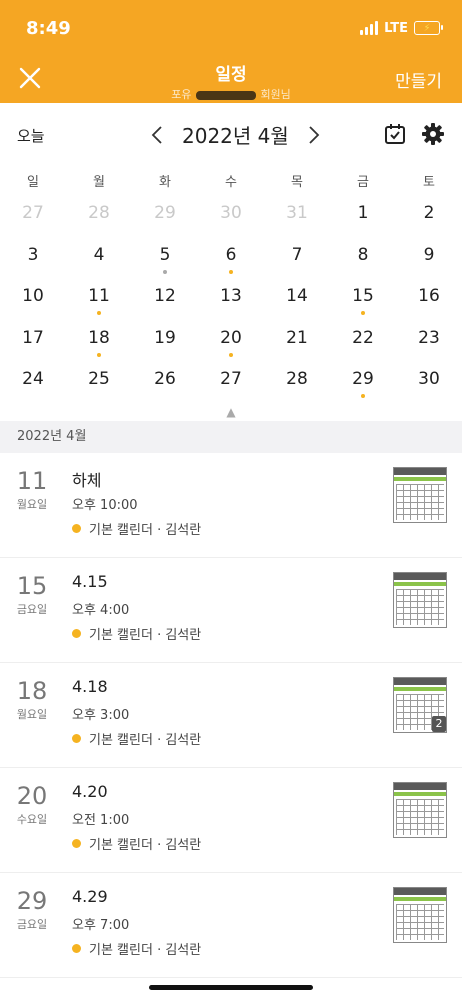  Describe the element at coordinates (33, 382) in the screenshot. I see `day-cell: 24` at that location.